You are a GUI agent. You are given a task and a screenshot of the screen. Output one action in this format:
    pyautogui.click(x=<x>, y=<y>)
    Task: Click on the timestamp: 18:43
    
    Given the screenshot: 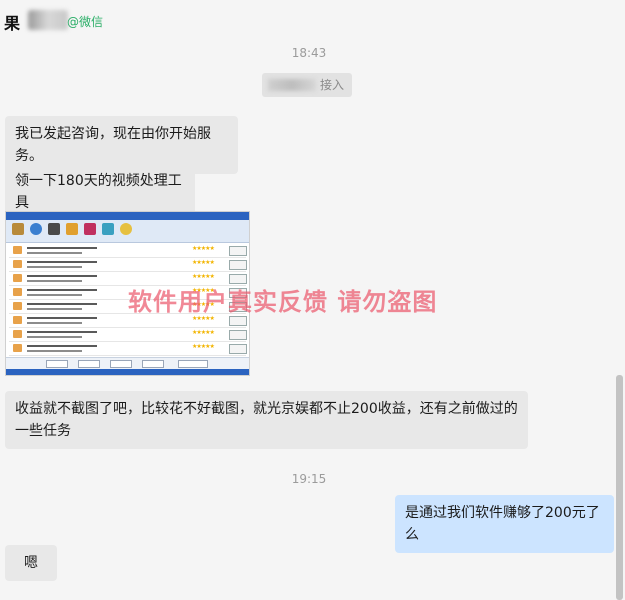 What is the action you would take?
    pyautogui.click(x=309, y=53)
    